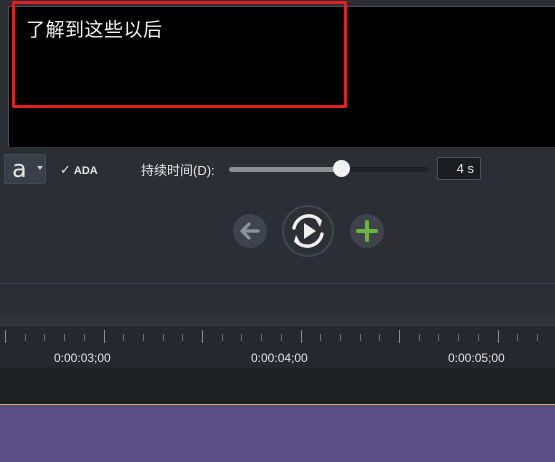 Image resolution: width=555 pixels, height=462 pixels. I want to click on plus-icon, so click(367, 231).